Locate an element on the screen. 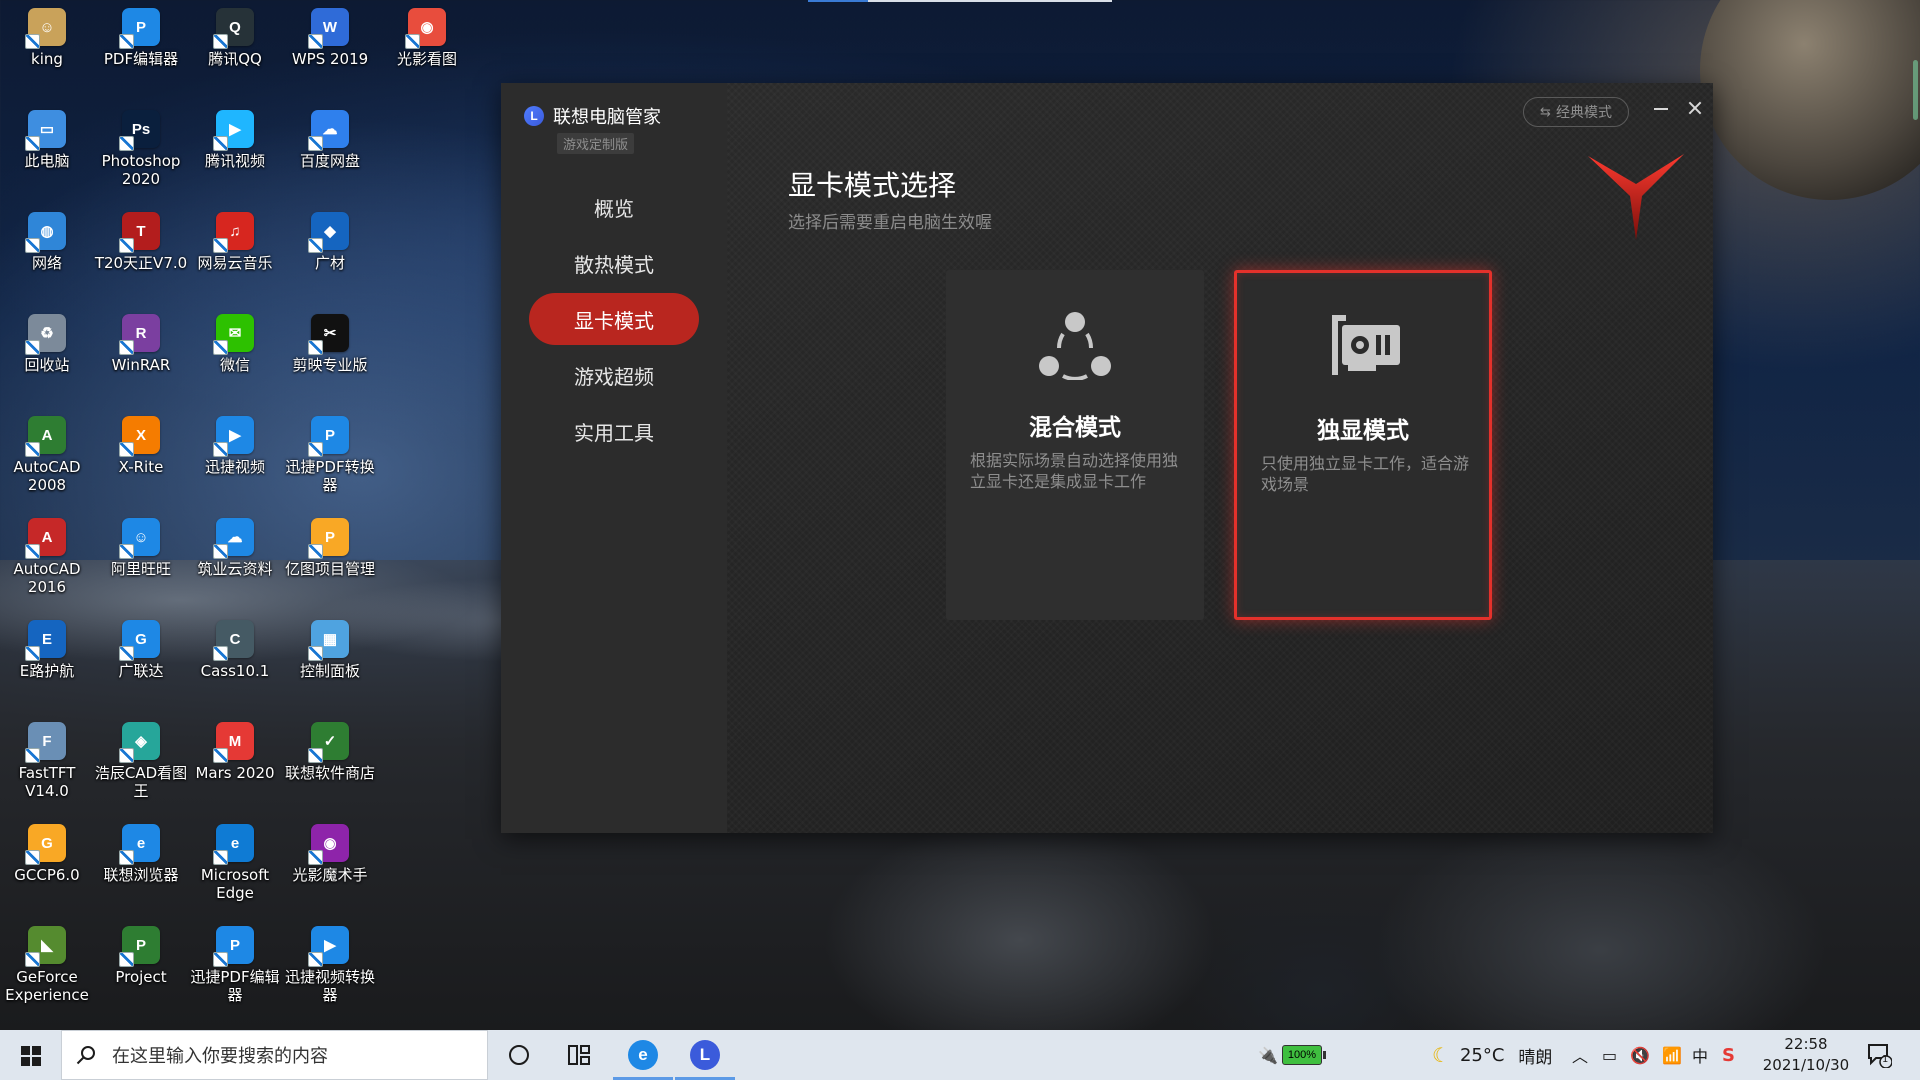 Image resolution: width=1920 pixels, height=1080 pixels. tray-battery-button: ▭ is located at coordinates (1609, 1055).